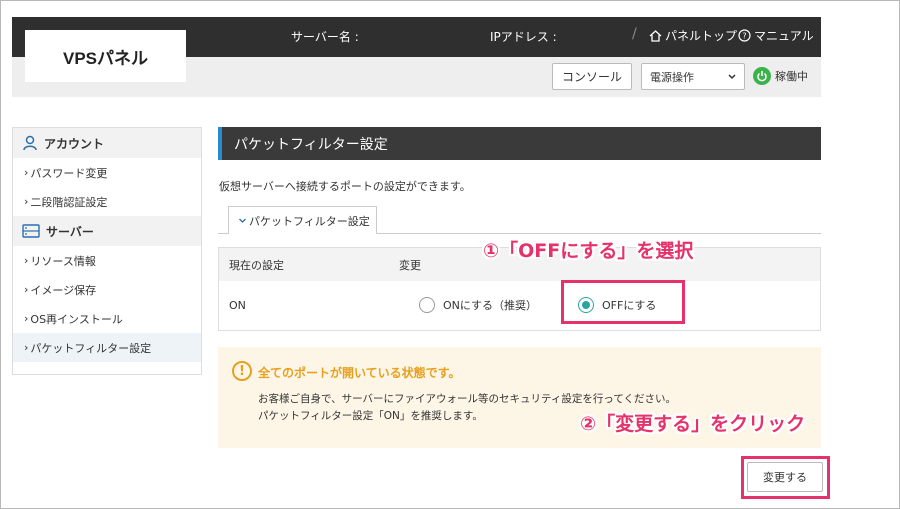  Describe the element at coordinates (74, 143) in the screenshot. I see `account-heading-label: アカウント` at that location.